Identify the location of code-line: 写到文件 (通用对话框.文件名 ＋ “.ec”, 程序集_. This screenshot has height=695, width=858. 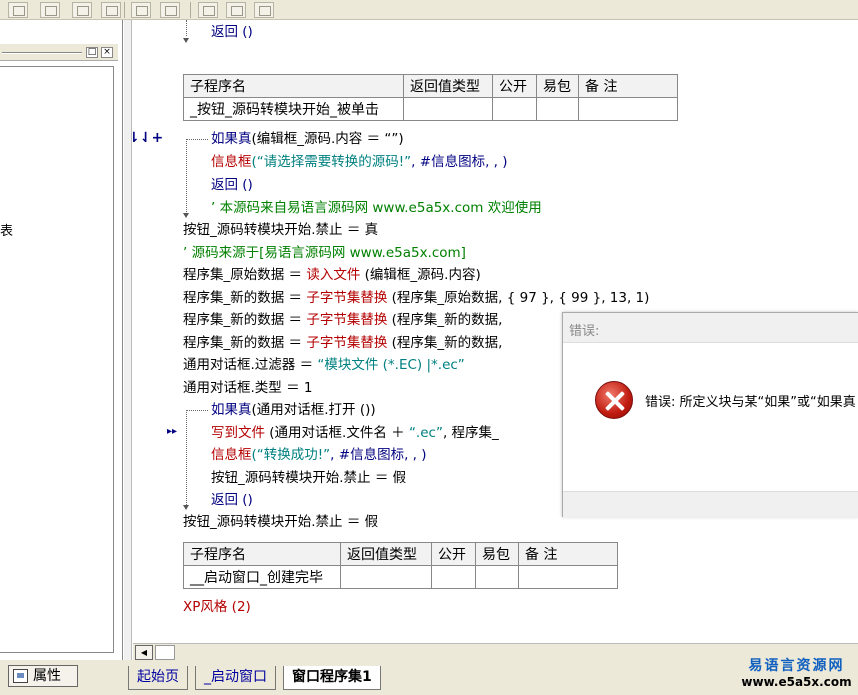
(355, 433).